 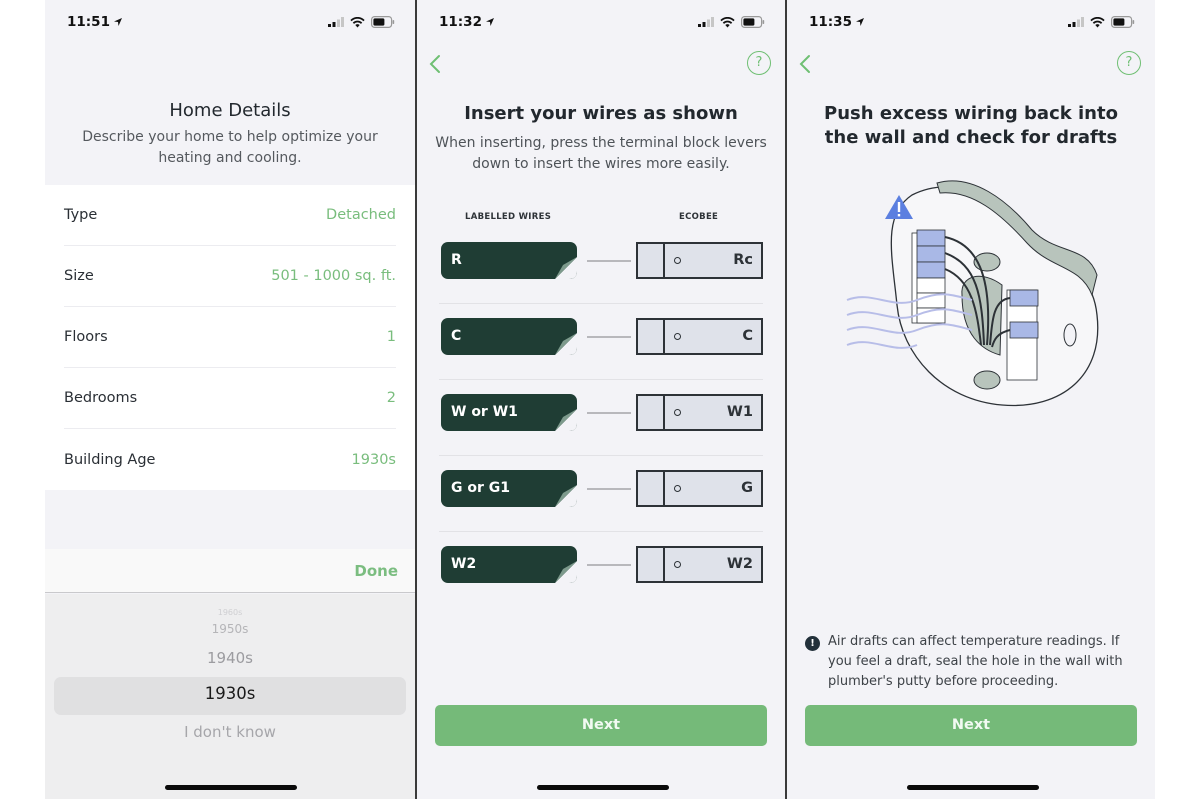 What do you see at coordinates (391, 337) in the screenshot?
I see `detail-value: 1` at bounding box center [391, 337].